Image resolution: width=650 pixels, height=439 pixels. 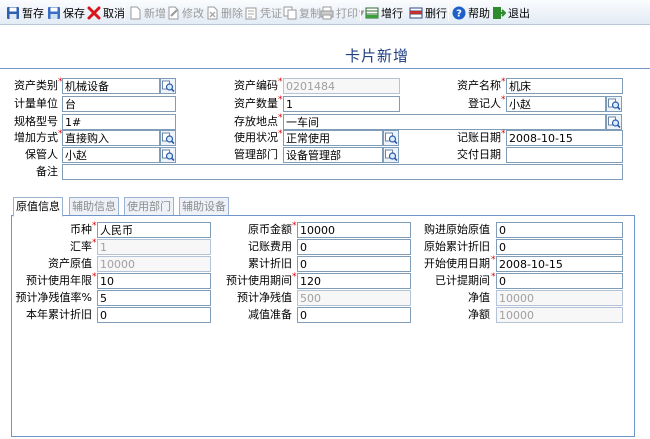 I want to click on used-periods-input, so click(x=559, y=281).